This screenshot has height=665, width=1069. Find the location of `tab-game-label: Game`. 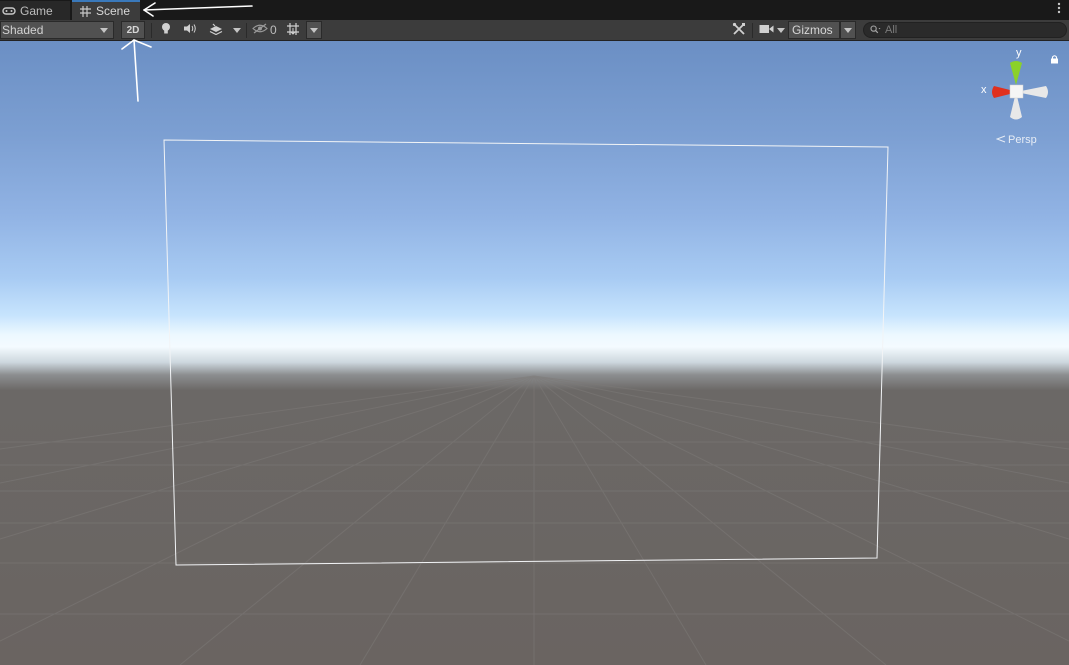

tab-game-label: Game is located at coordinates (36, 10).